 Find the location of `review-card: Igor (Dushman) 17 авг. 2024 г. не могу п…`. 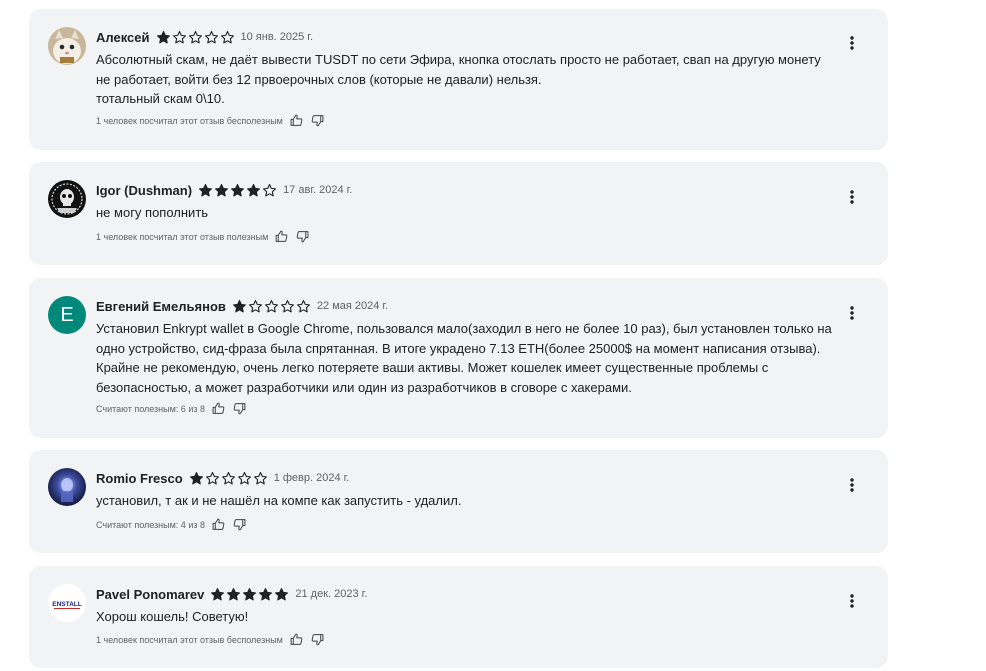

review-card: Igor (Dushman) 17 авг. 2024 г. не могу п… is located at coordinates (458, 213).